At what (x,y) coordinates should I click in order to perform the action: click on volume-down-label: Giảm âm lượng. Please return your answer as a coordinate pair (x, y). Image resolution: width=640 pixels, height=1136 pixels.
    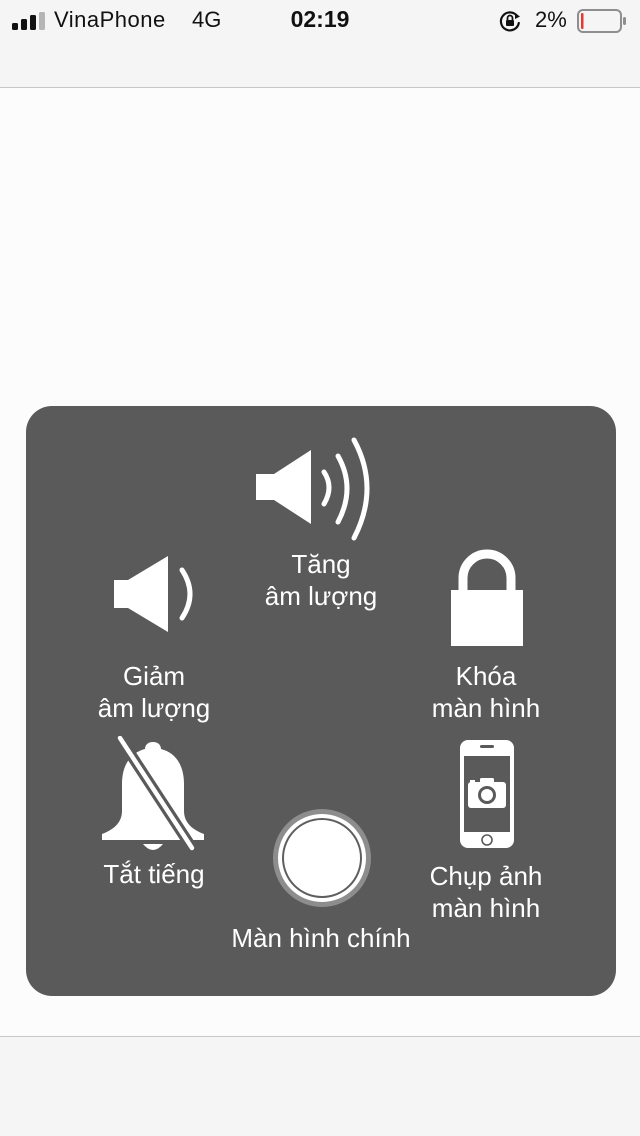
    Looking at the image, I should click on (154, 692).